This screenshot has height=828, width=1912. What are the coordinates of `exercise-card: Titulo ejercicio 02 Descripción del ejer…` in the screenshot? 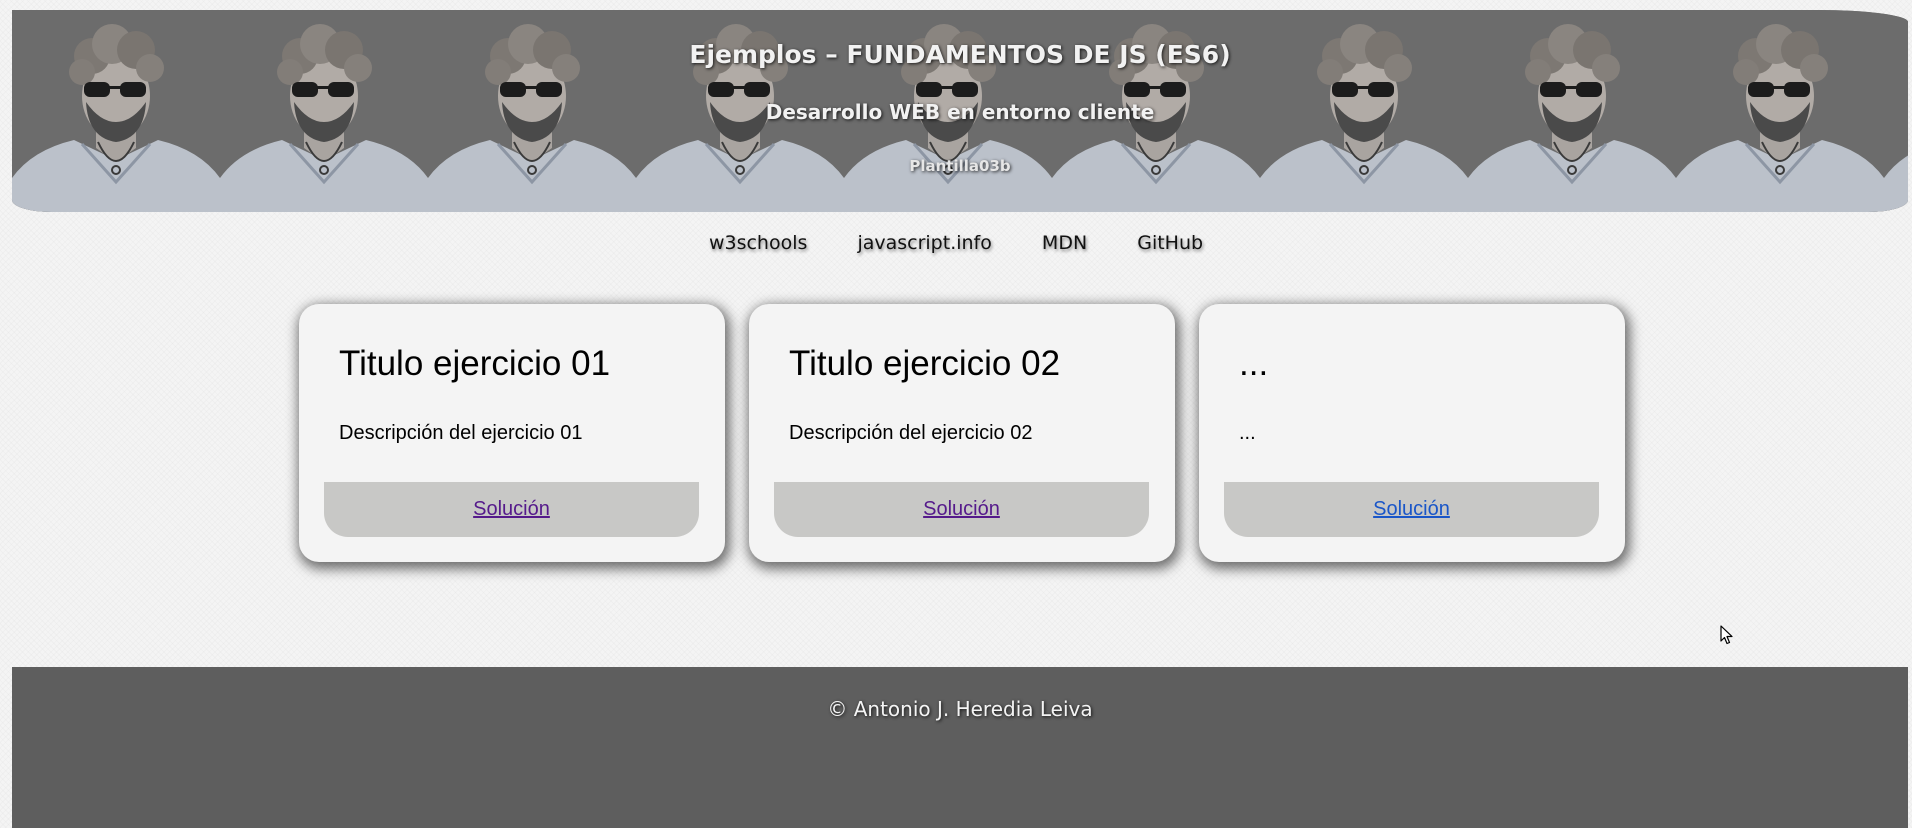 It's located at (962, 433).